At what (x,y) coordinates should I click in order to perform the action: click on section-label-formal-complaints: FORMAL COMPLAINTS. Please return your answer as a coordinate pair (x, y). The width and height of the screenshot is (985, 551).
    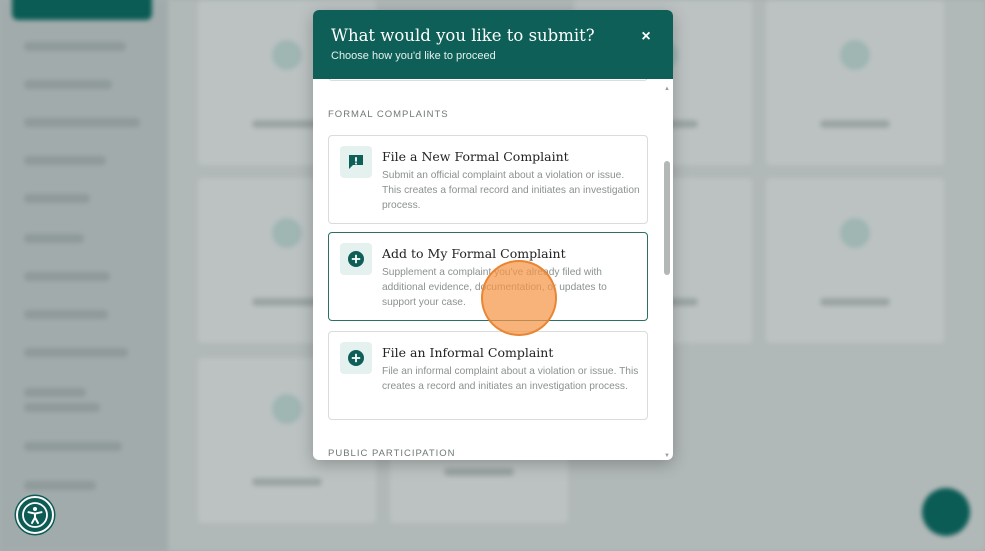
    Looking at the image, I should click on (388, 114).